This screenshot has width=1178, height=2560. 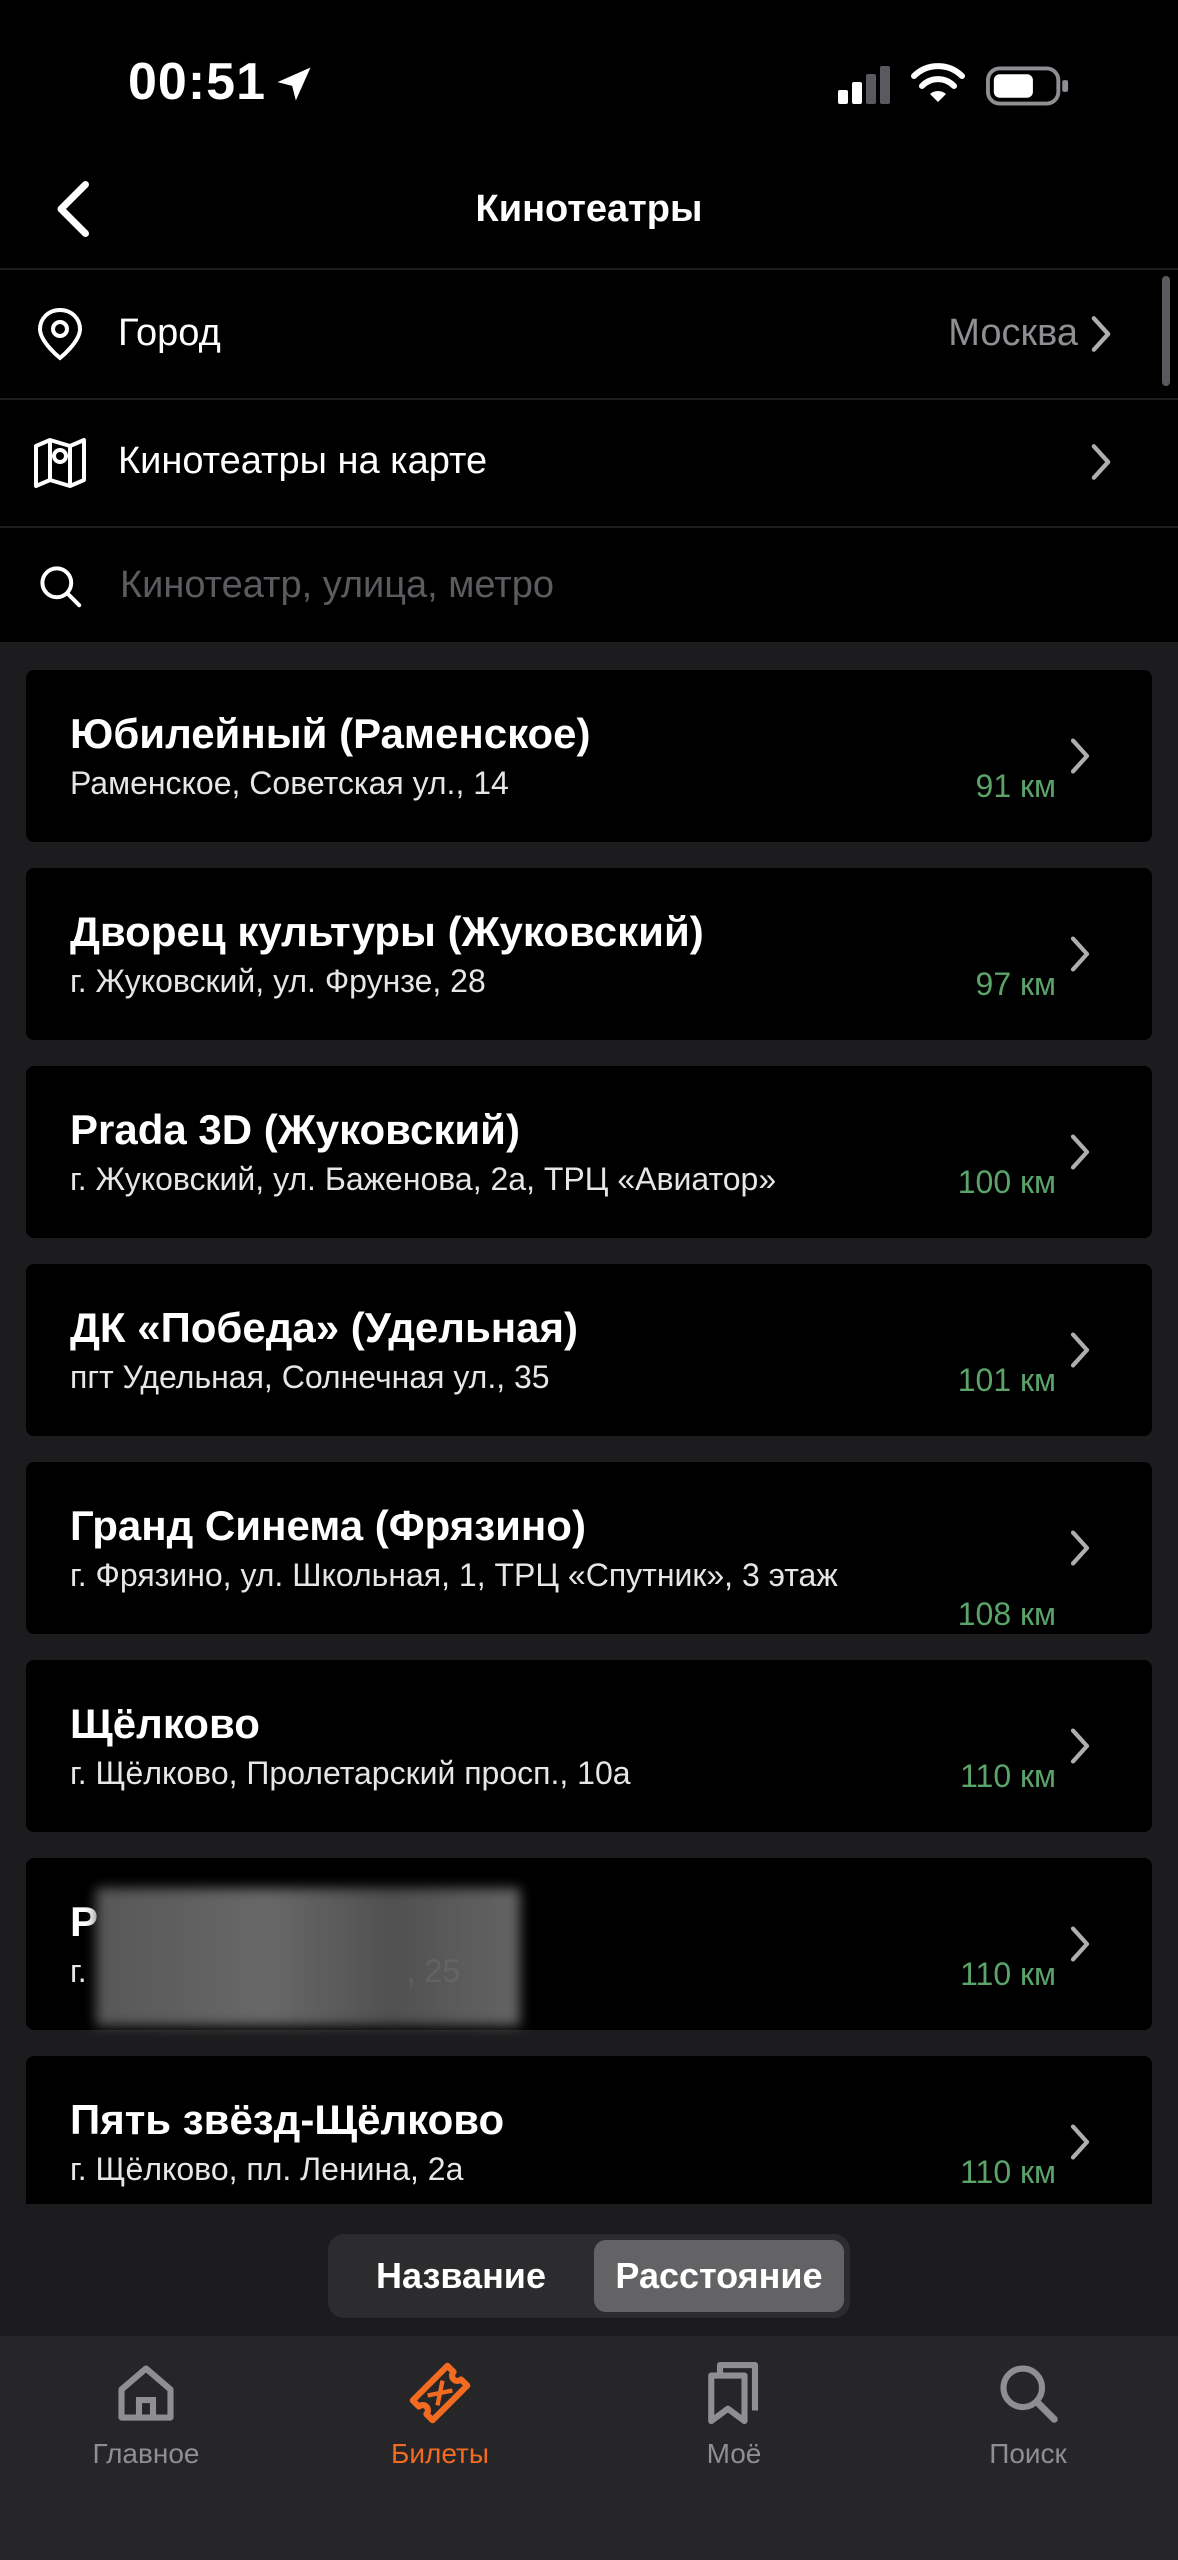 I want to click on cinema-name: Гранд Синема (Фрязино), so click(x=328, y=1525).